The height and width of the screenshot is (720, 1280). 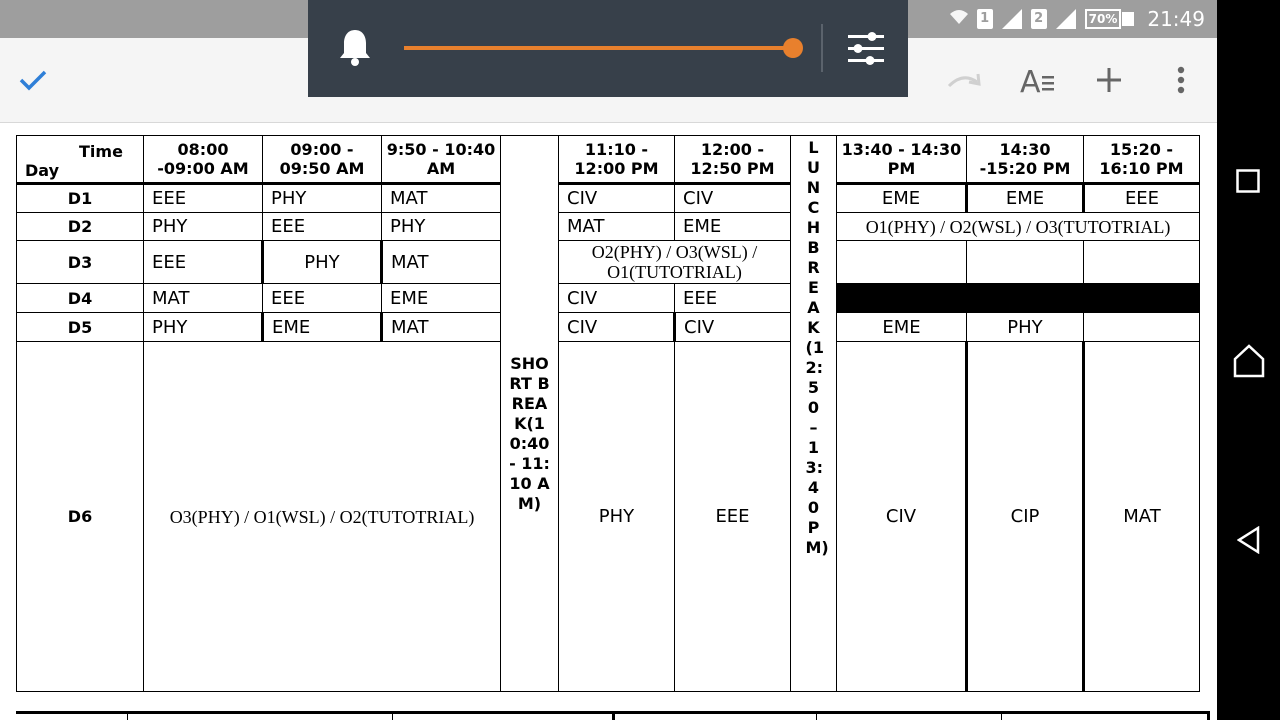 I want to click on table-cell: CIP, so click(x=1025, y=516).